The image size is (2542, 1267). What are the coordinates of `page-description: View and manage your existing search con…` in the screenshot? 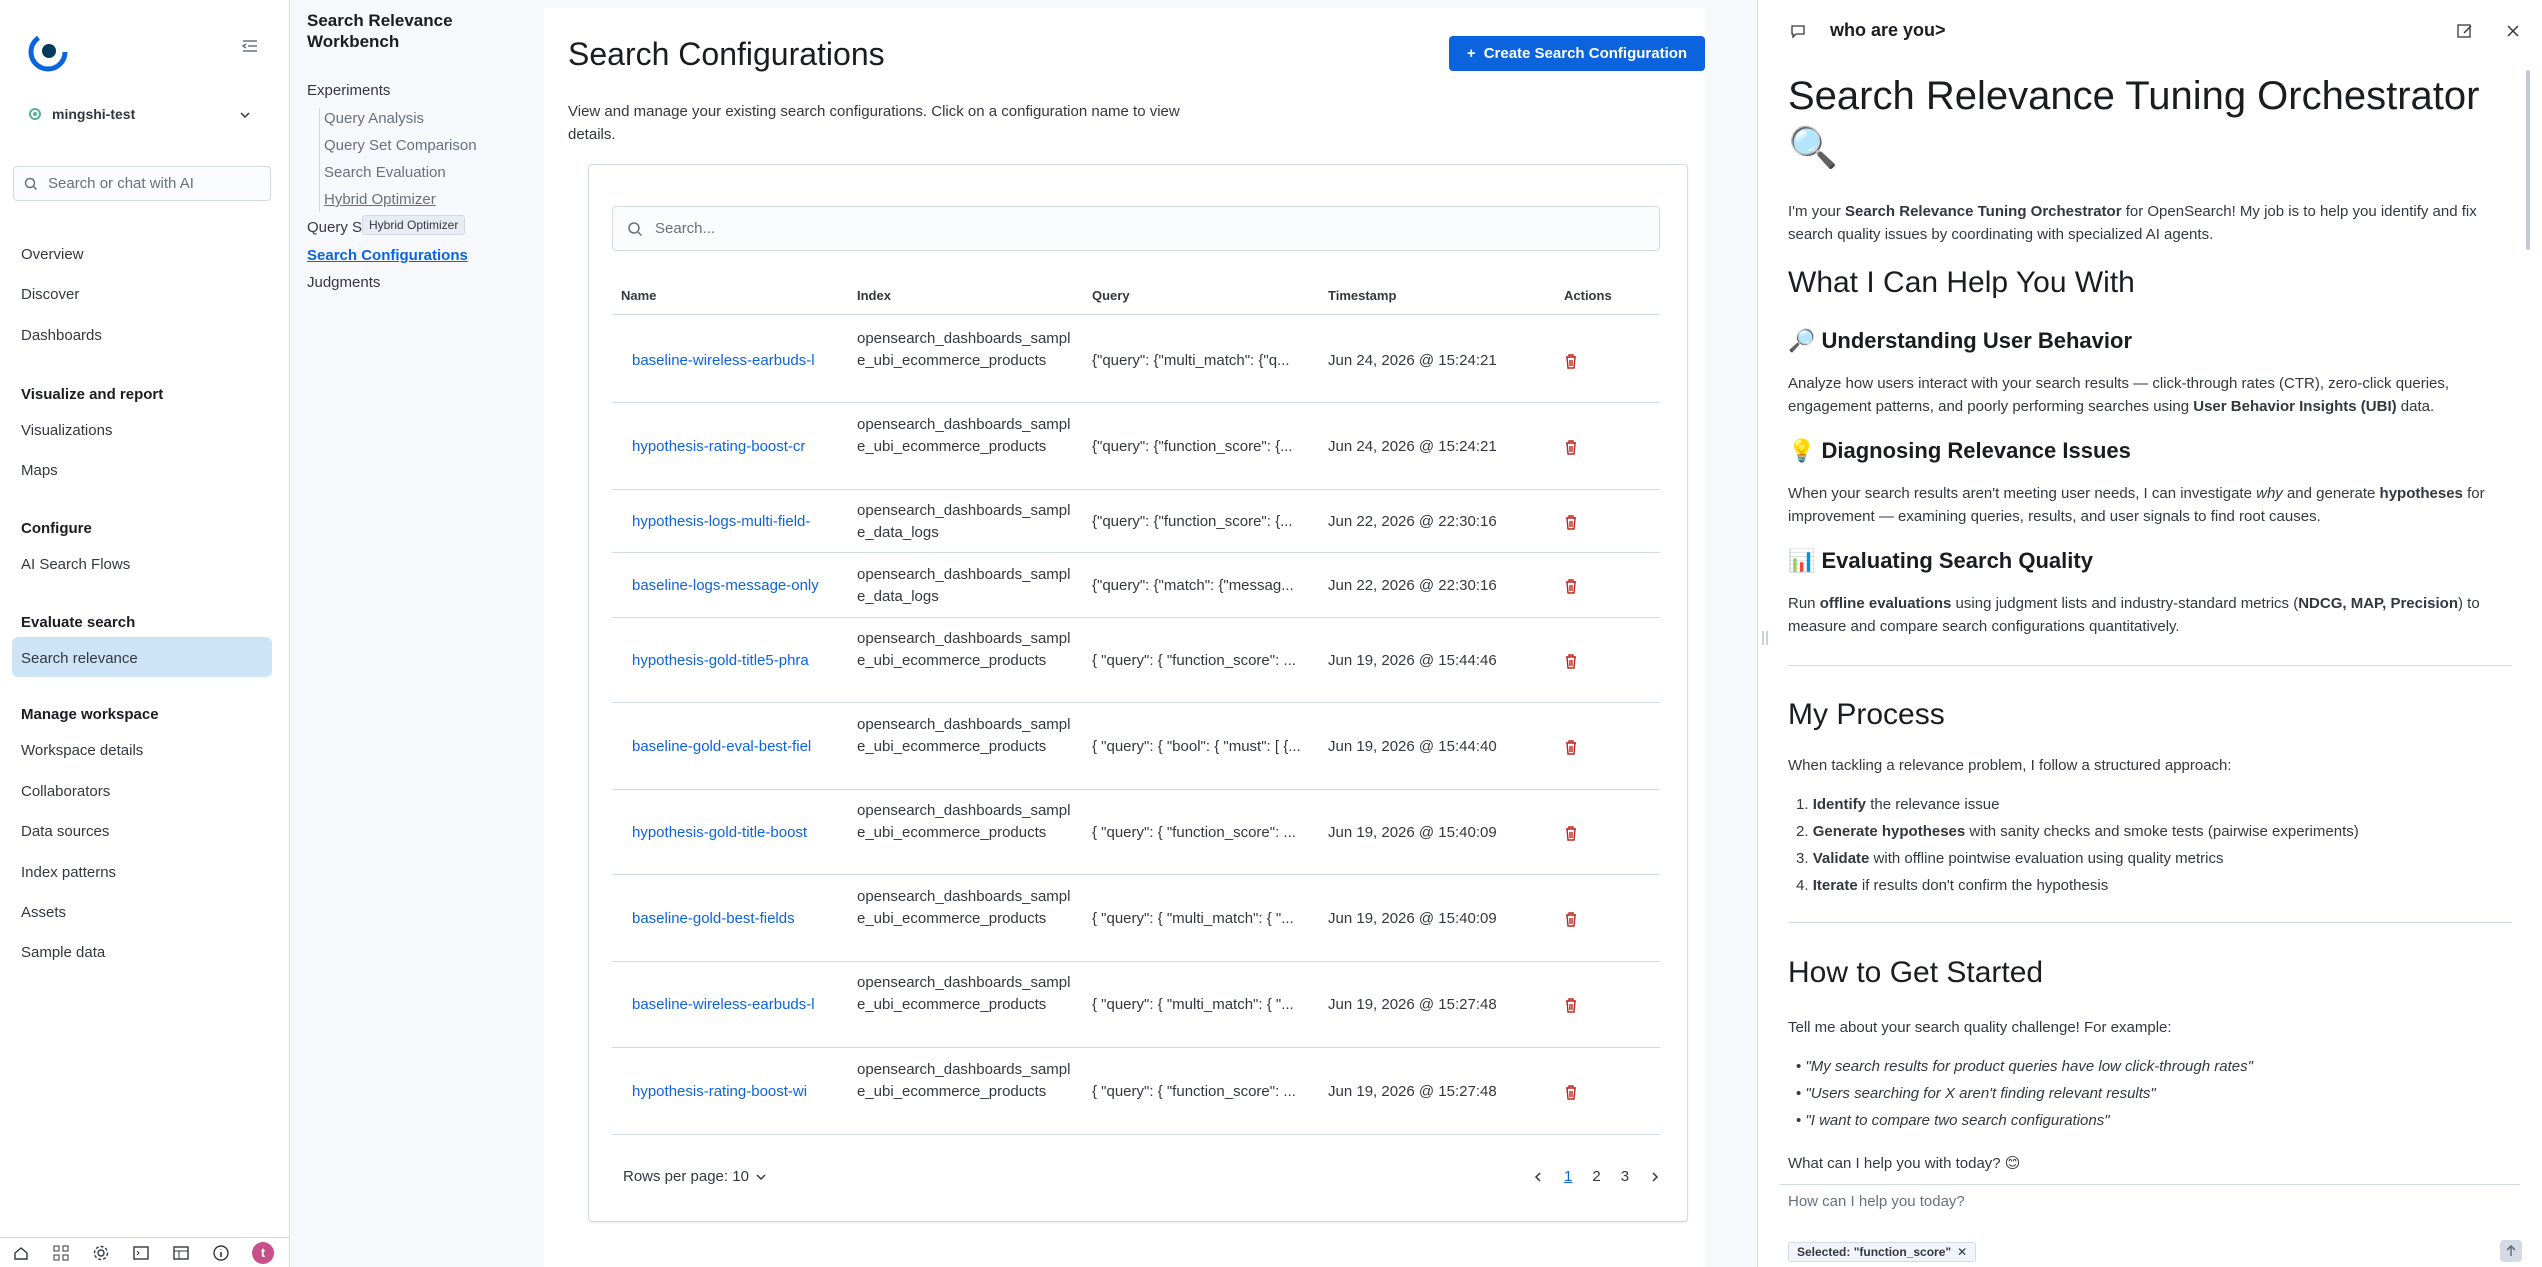 It's located at (874, 123).